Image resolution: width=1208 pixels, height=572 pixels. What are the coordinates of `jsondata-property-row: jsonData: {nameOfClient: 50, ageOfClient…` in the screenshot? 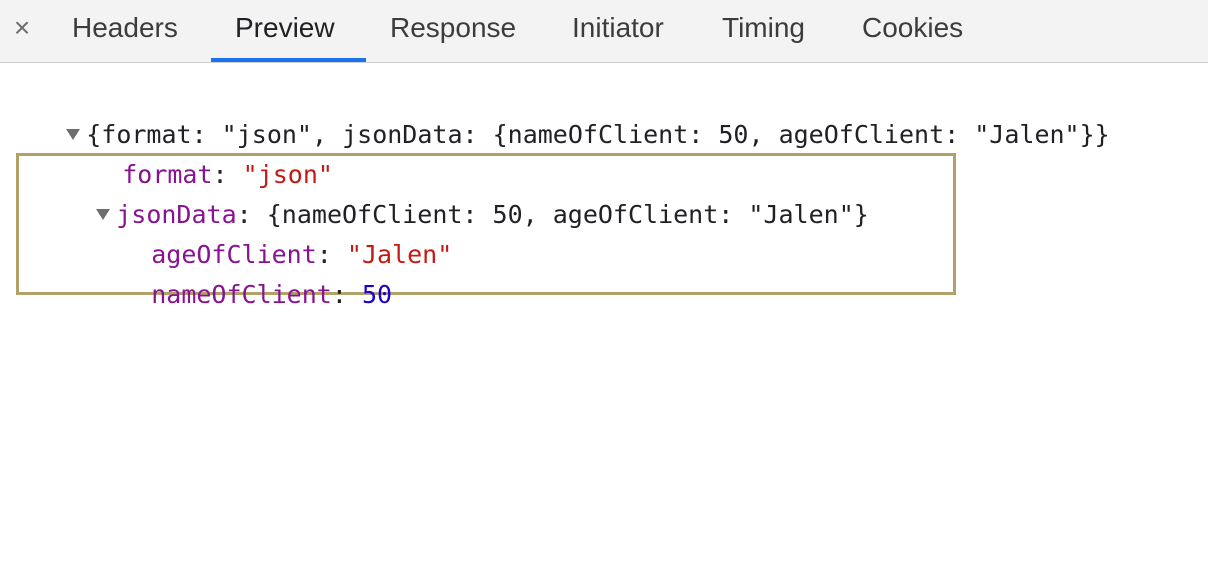 It's located at (452, 192).